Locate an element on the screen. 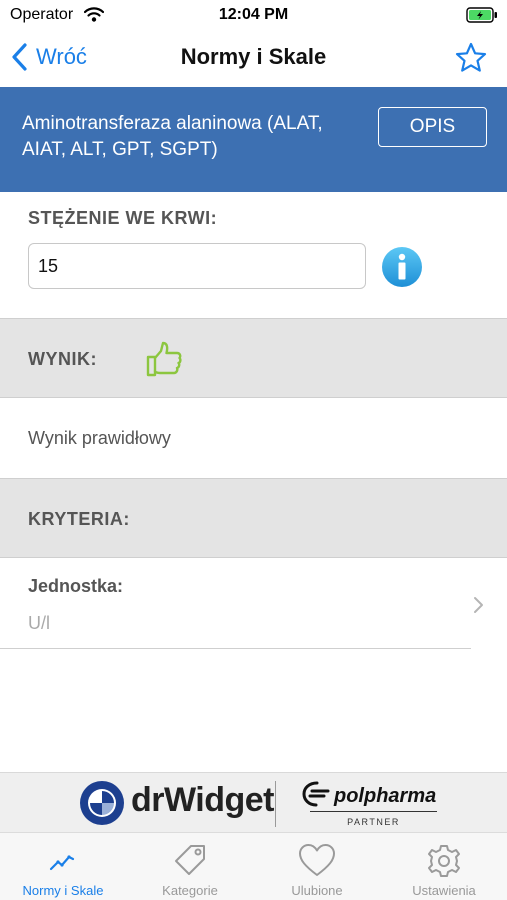 Image resolution: width=507 pixels, height=900 pixels. chevron-right-icon is located at coordinates (478, 605).